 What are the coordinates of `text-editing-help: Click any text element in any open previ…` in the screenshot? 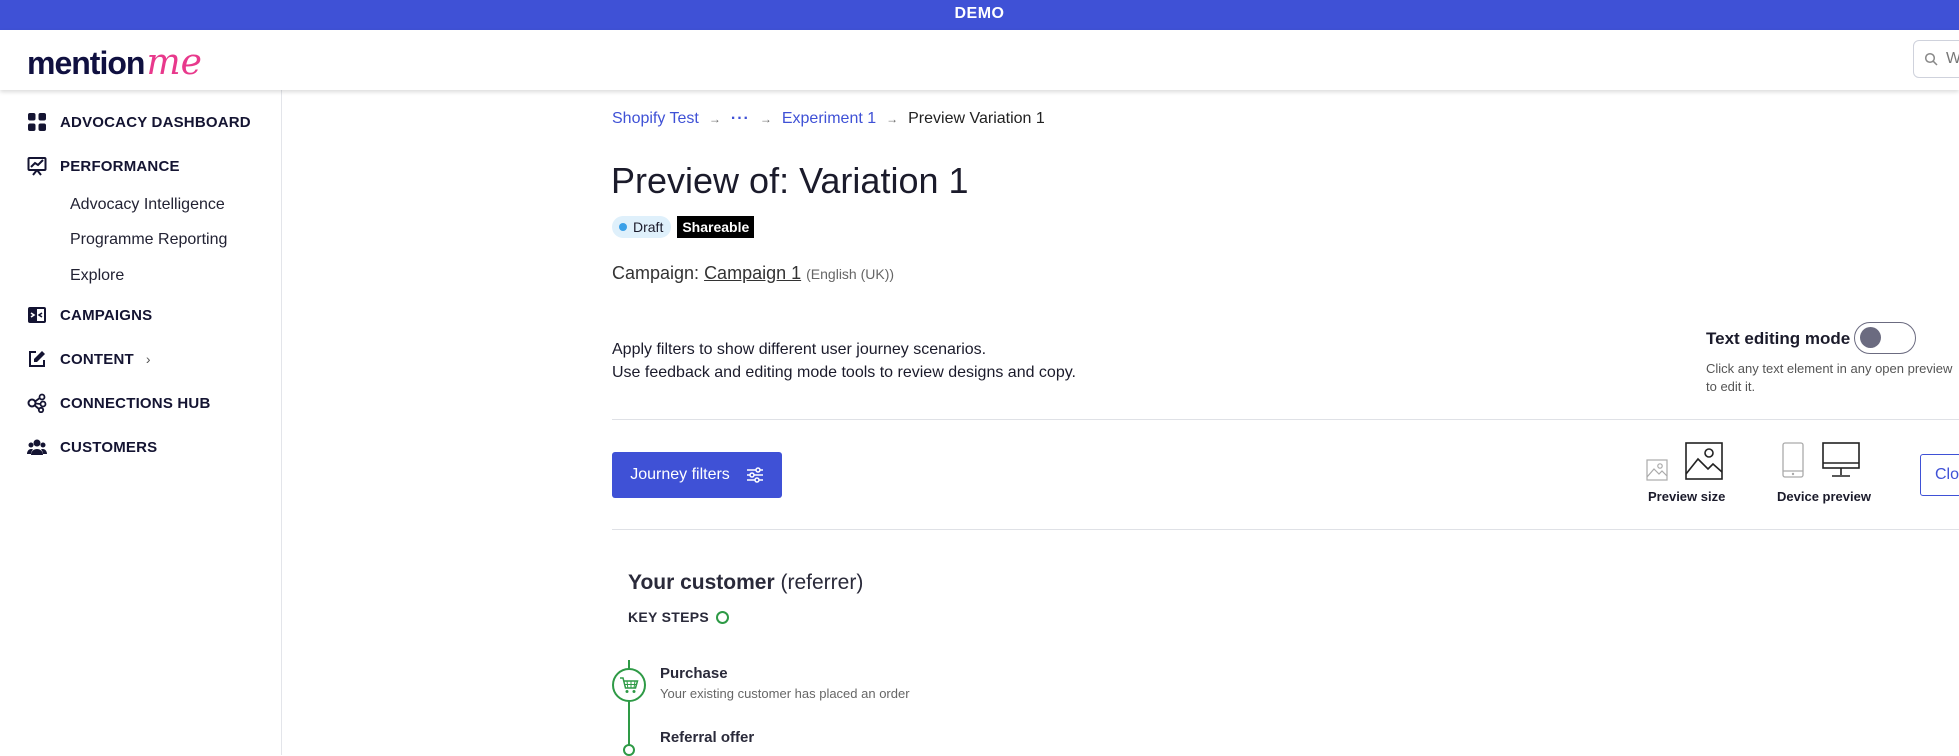 It's located at (1829, 377).